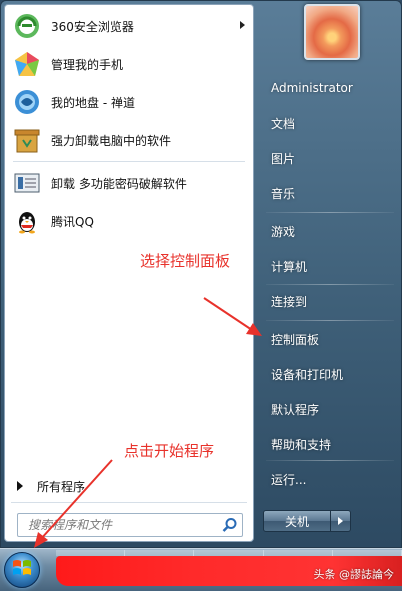 This screenshot has width=402, height=591. I want to click on phone-manager-icon, so click(27, 64).